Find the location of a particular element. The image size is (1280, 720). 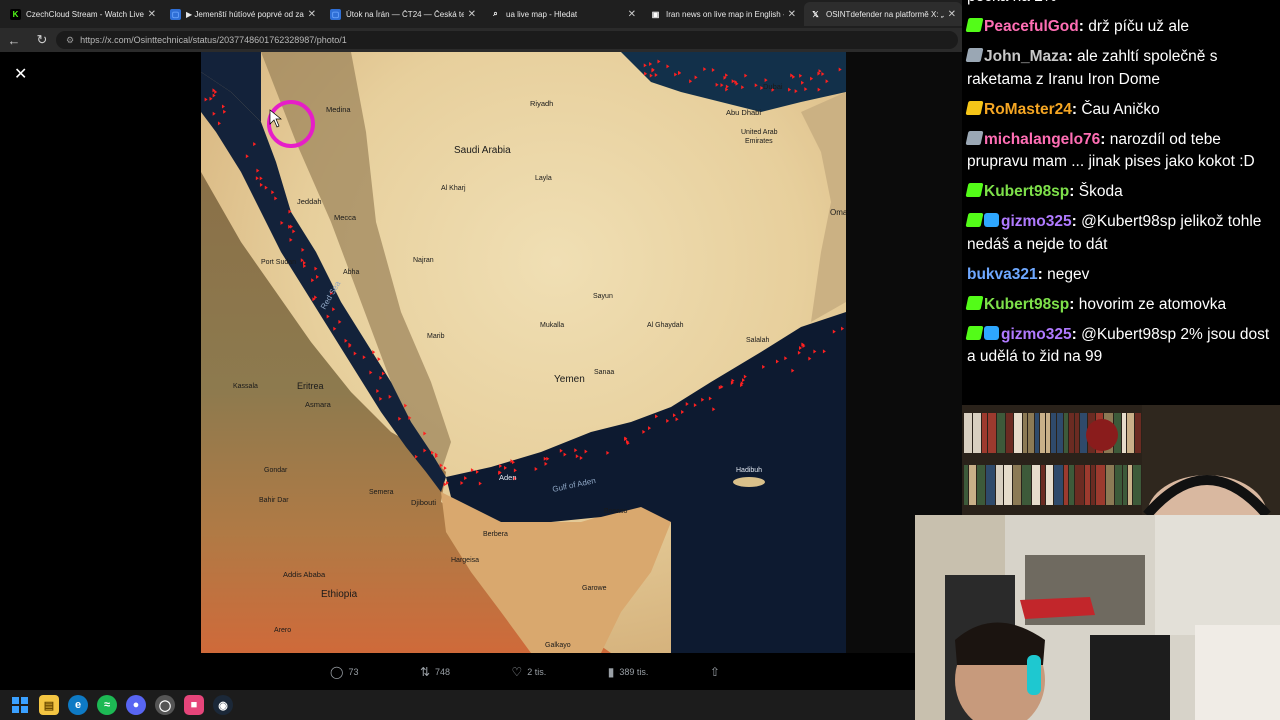

heart-icon: ♡ is located at coordinates (517, 672).